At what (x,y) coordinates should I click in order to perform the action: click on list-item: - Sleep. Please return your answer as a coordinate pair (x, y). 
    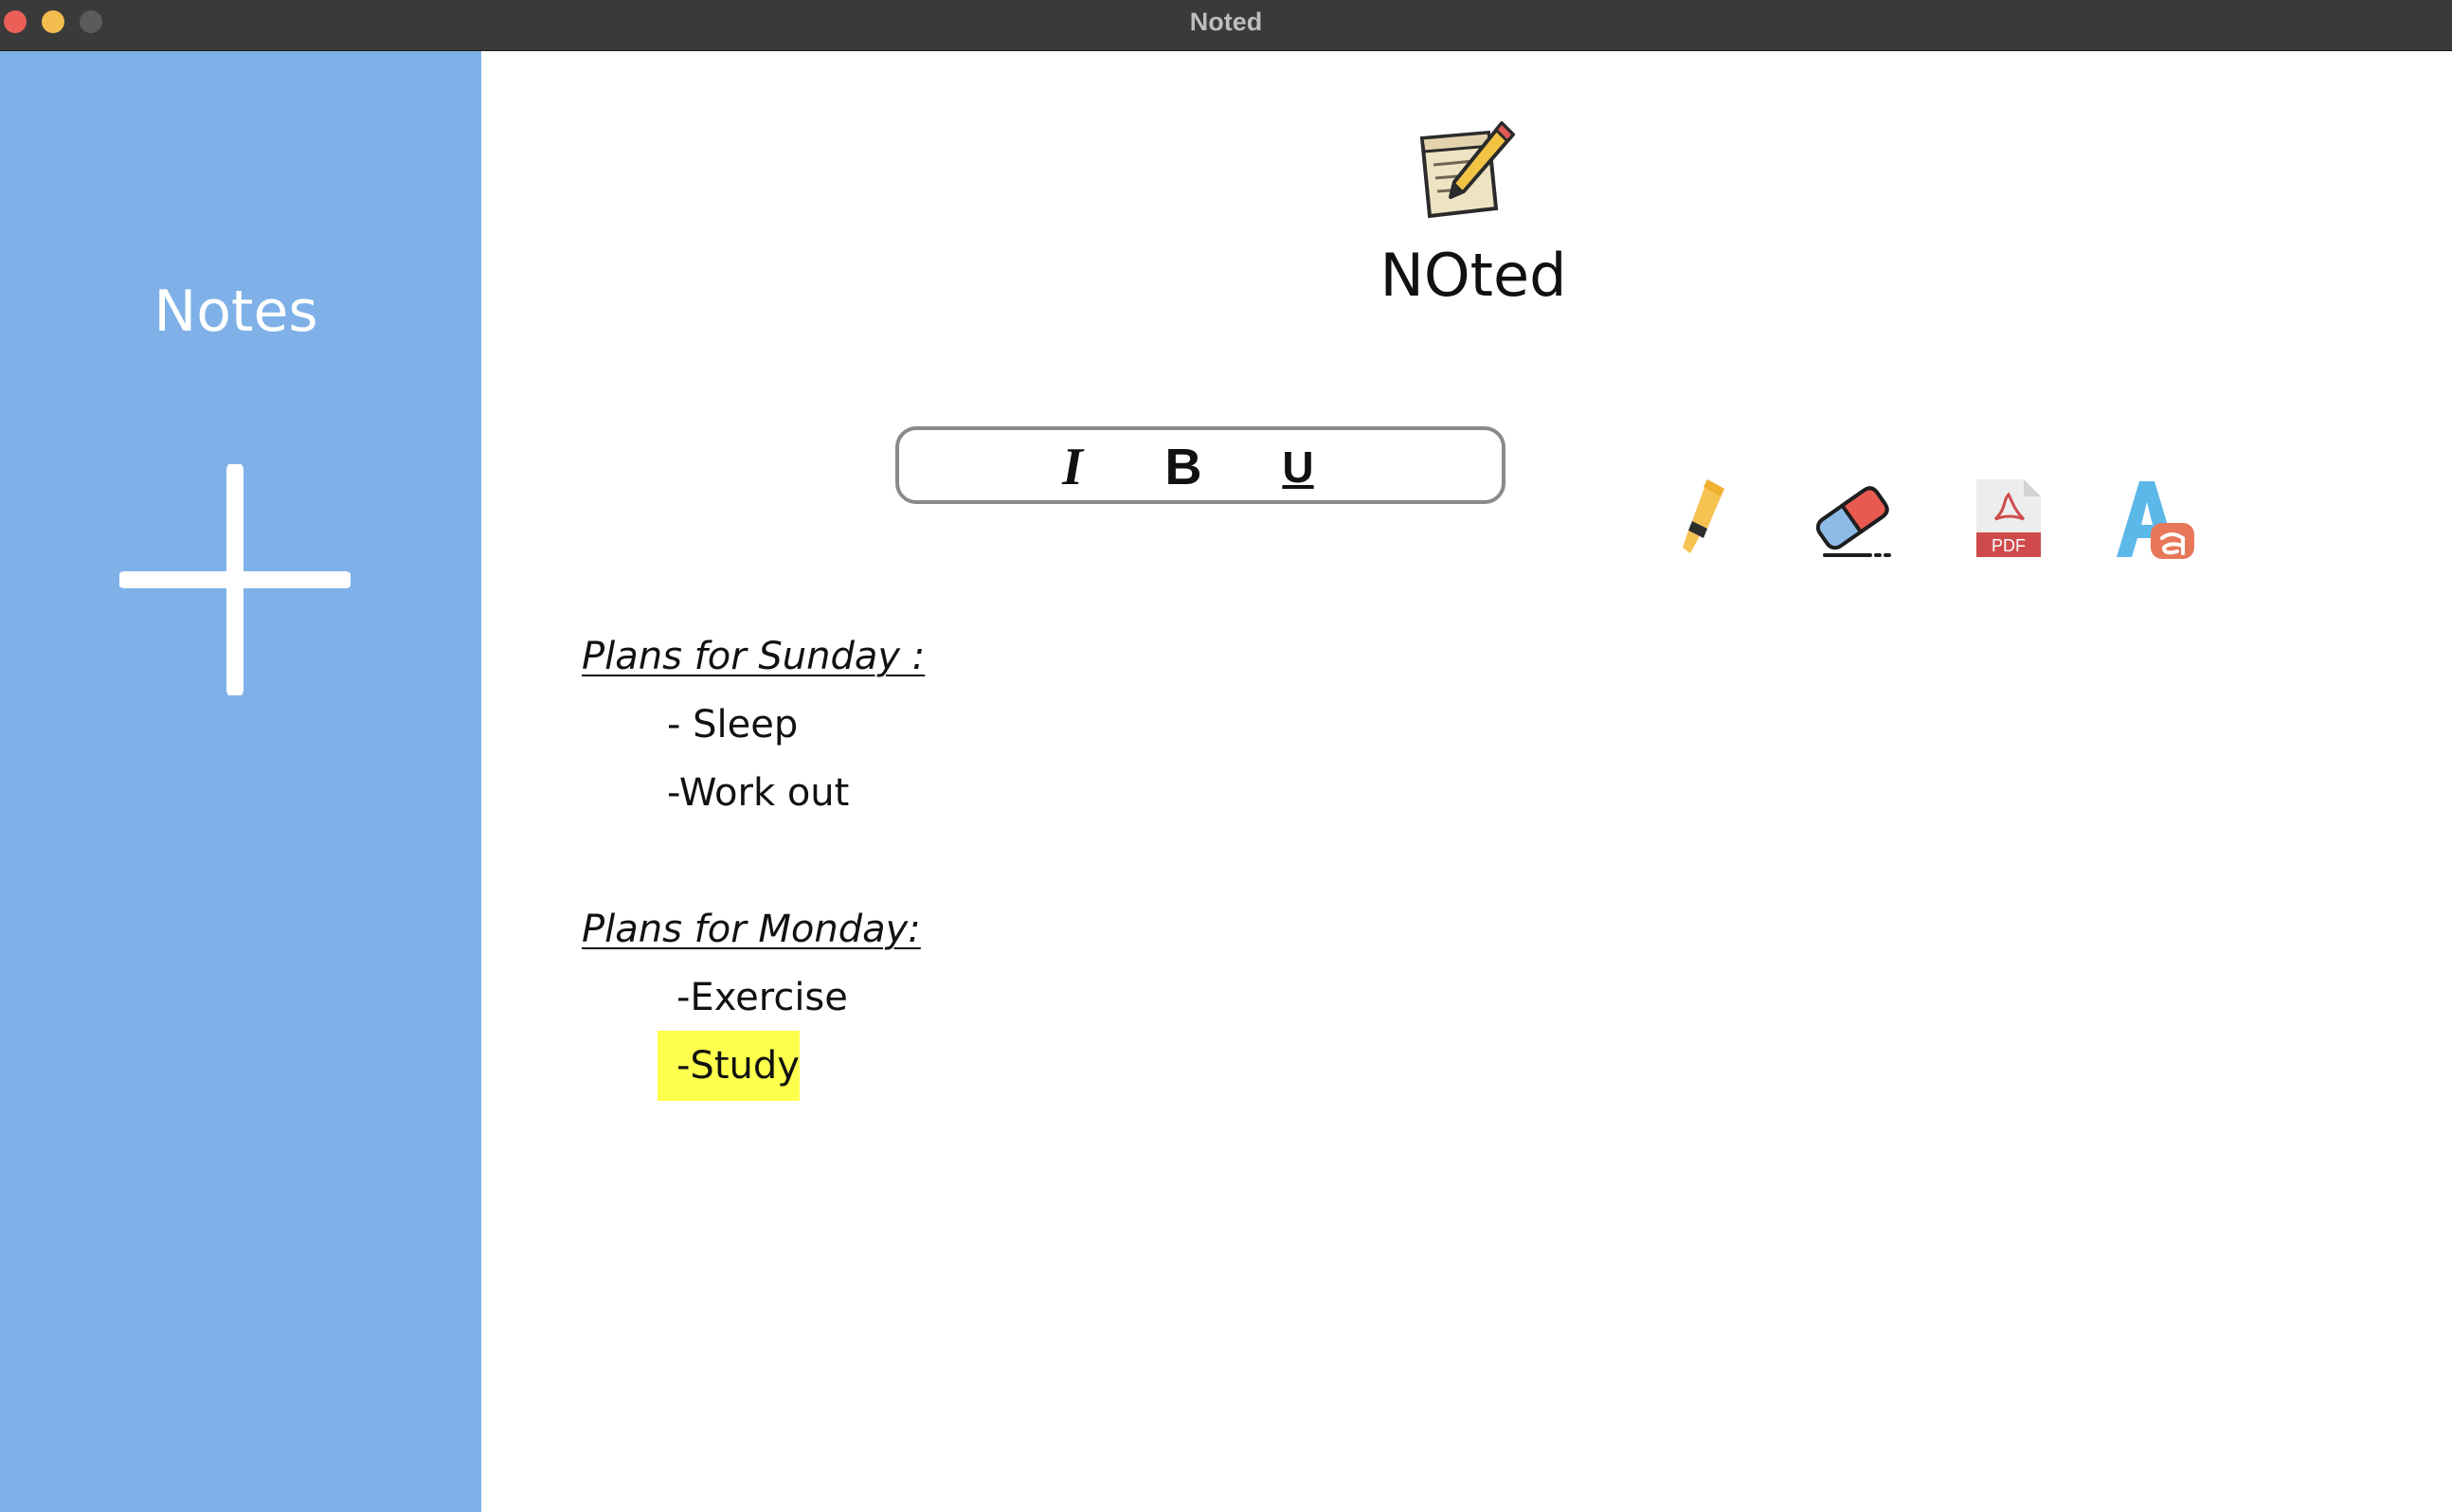
    Looking at the image, I should click on (733, 725).